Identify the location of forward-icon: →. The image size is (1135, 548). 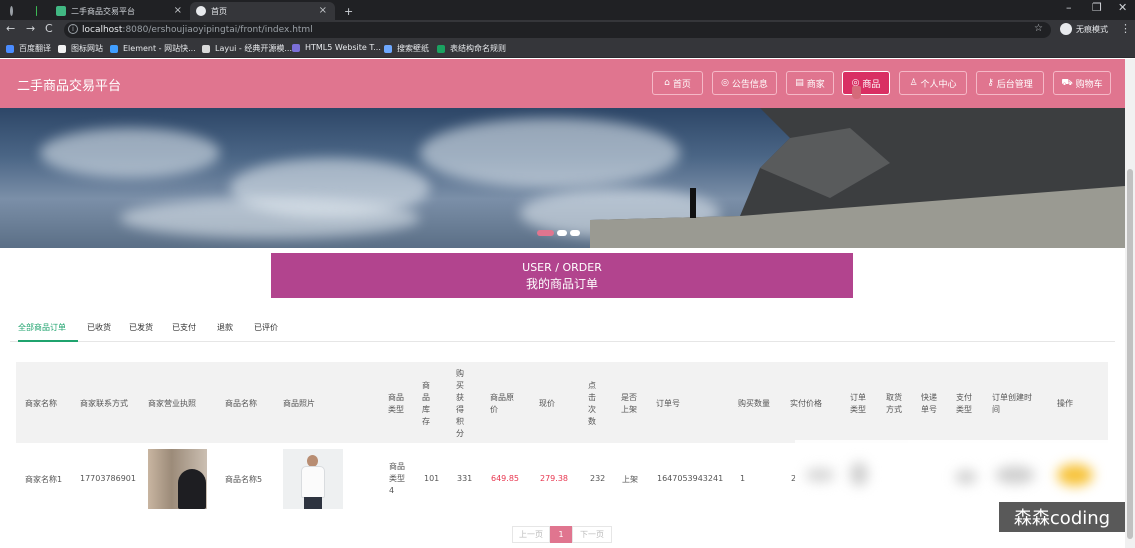
(30, 28).